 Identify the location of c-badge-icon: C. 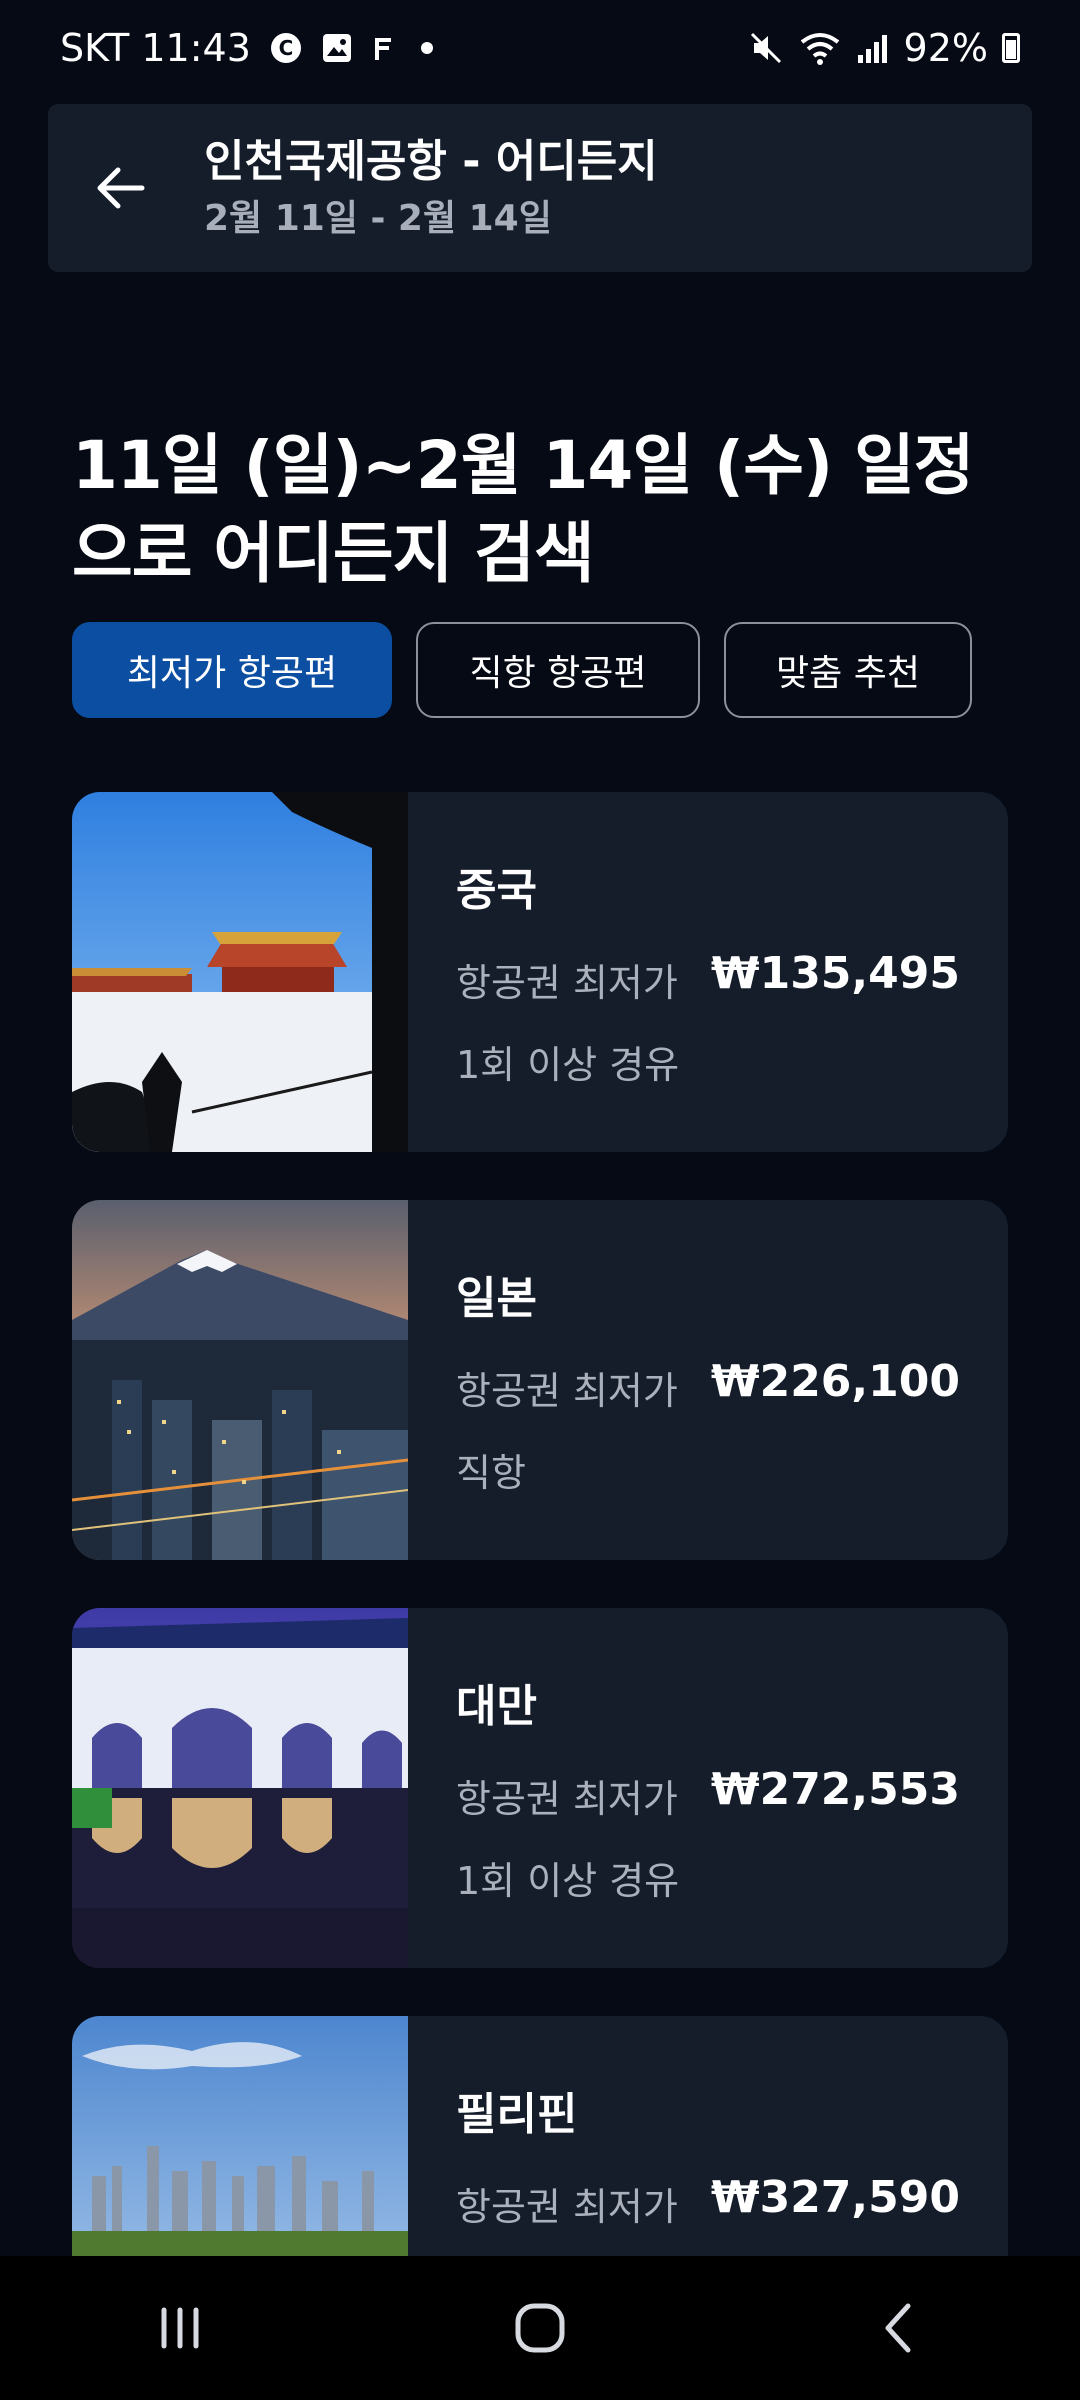
(286, 48).